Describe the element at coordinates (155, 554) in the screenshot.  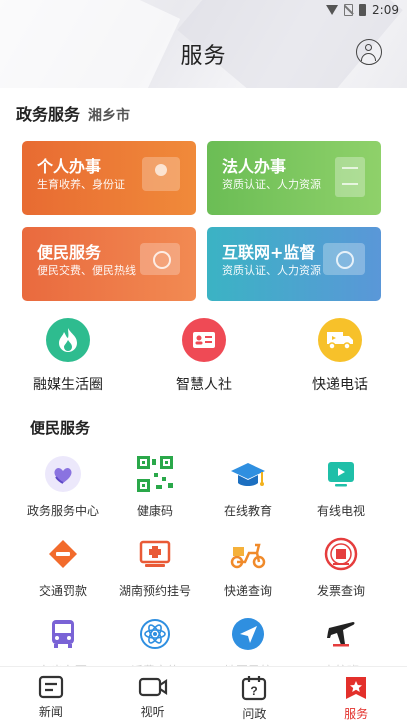
I see `hospital-icon` at that location.